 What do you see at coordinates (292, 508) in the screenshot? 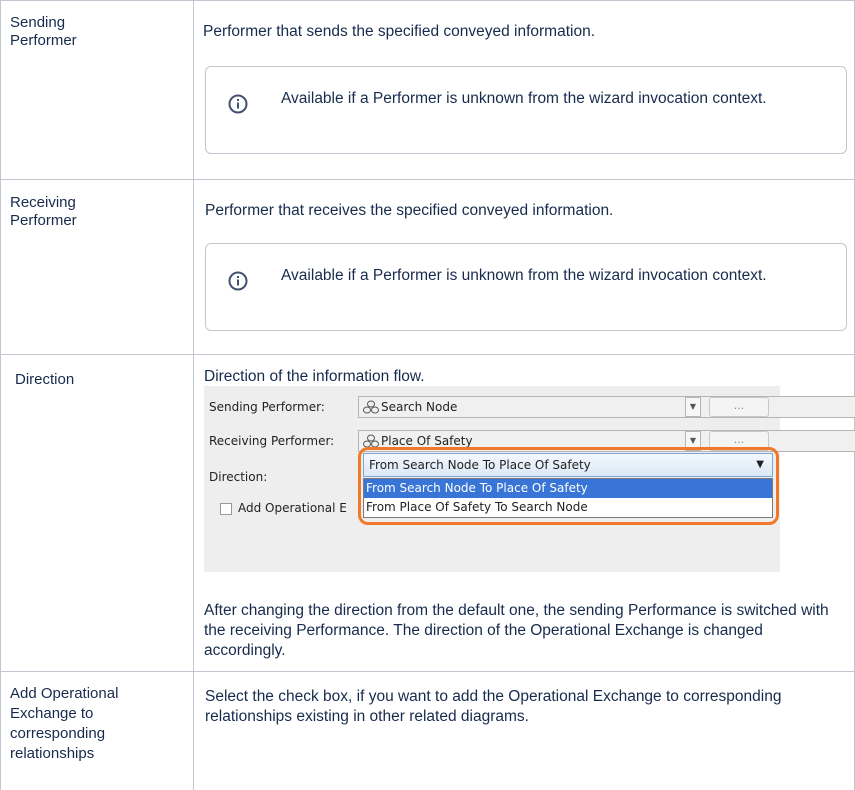
I see `add-operational-checkbox-label: Add Operational E` at bounding box center [292, 508].